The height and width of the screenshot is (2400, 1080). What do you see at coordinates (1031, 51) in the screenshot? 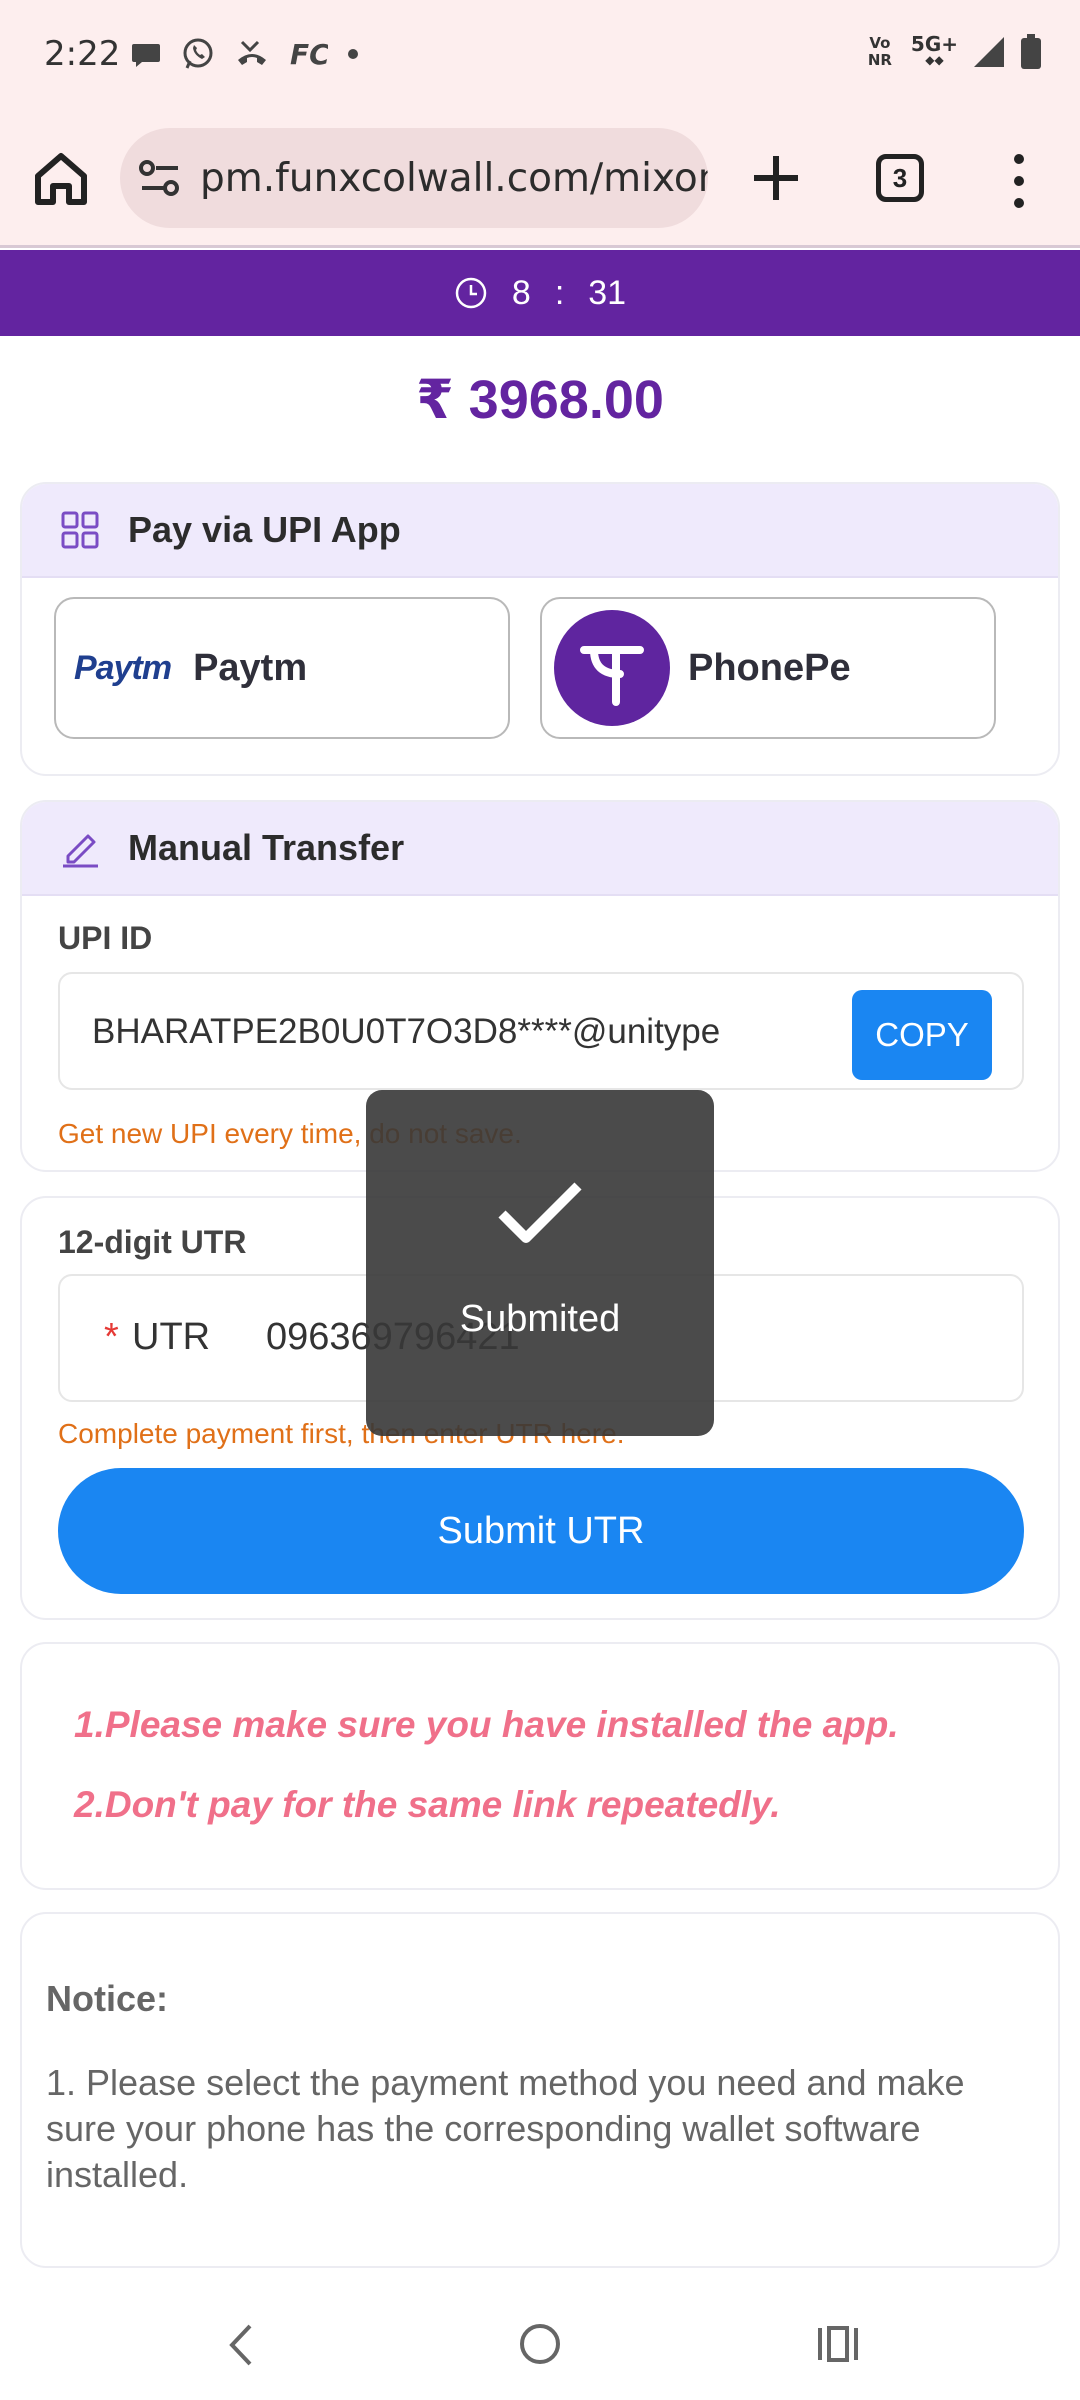
I see `battery-icon` at bounding box center [1031, 51].